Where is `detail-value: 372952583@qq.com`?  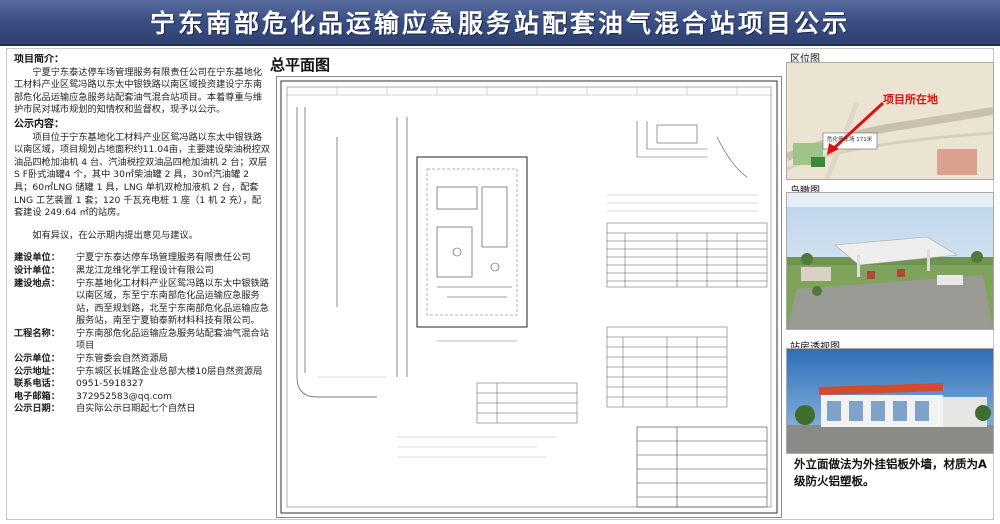 detail-value: 372952583@qq.com is located at coordinates (124, 396).